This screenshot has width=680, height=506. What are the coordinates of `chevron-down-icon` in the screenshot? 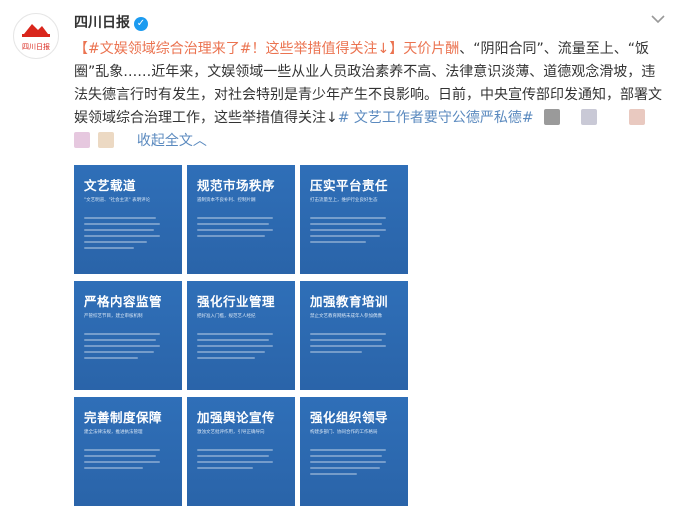 It's located at (658, 19).